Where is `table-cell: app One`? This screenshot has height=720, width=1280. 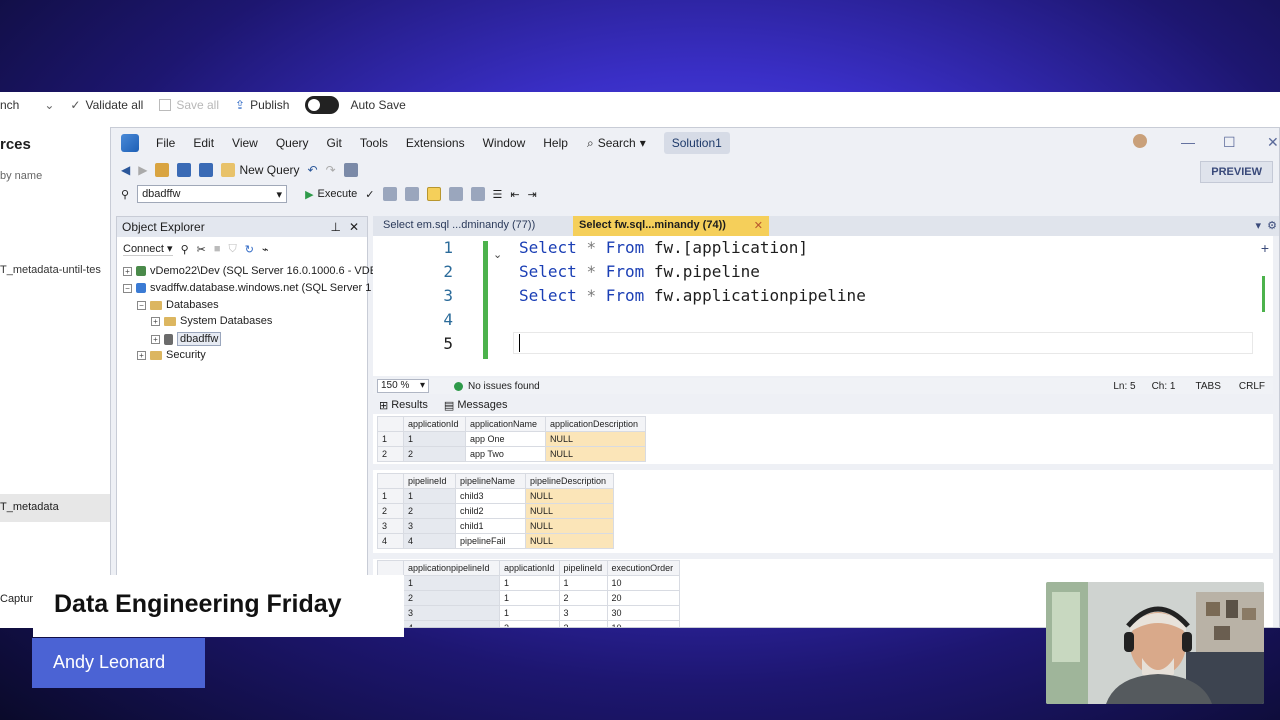 table-cell: app One is located at coordinates (505, 439).